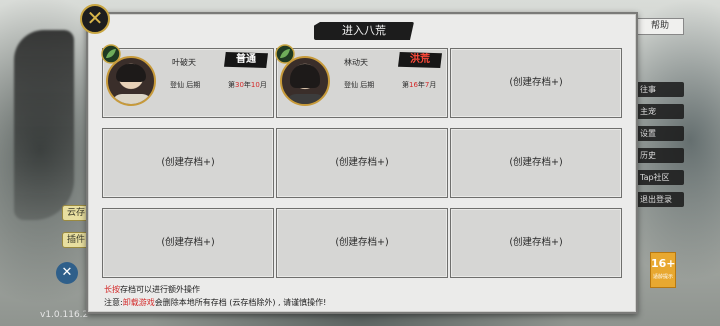 The width and height of the screenshot is (720, 326). Describe the element at coordinates (188, 243) in the screenshot. I see `save-slot-7: (创建存档+)` at that location.